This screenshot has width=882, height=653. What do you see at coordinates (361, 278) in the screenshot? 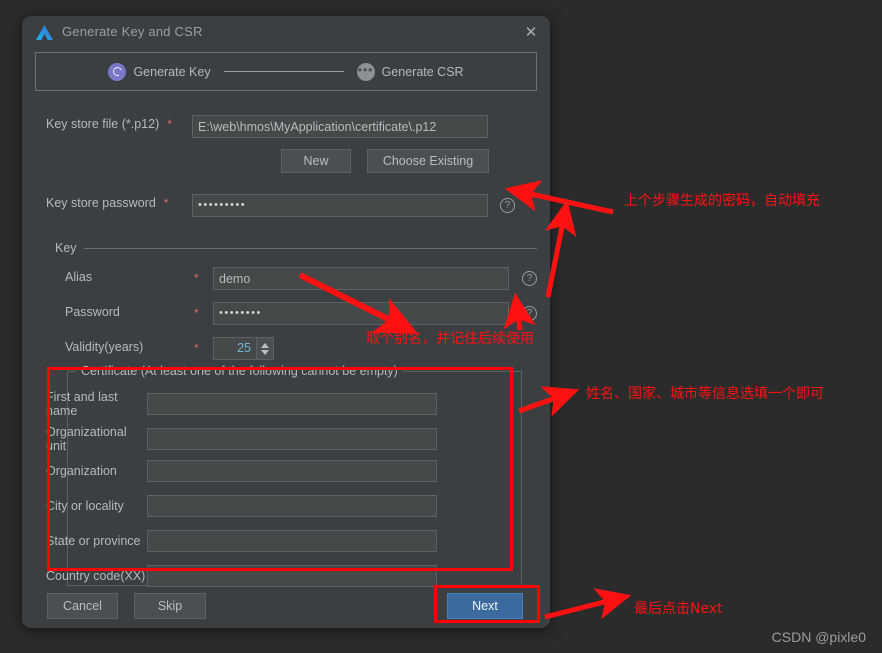
I see `alias-input` at bounding box center [361, 278].